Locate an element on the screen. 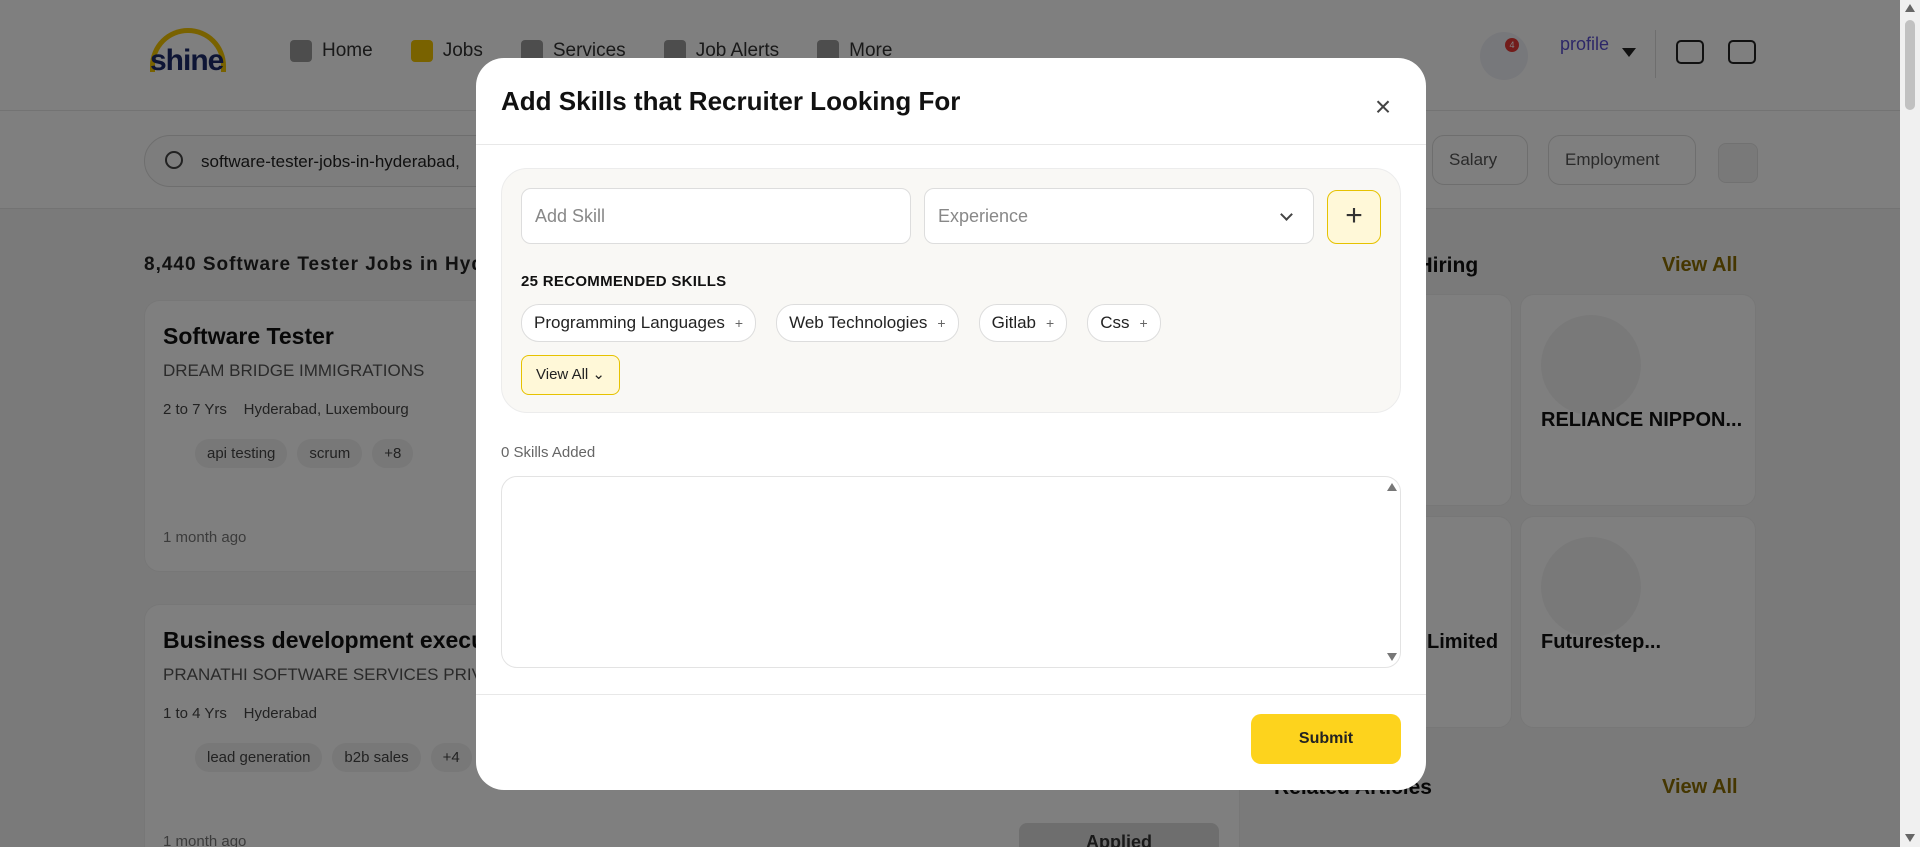 This screenshot has width=1920, height=847. skill-chip-label: Programming Languages is located at coordinates (629, 322).